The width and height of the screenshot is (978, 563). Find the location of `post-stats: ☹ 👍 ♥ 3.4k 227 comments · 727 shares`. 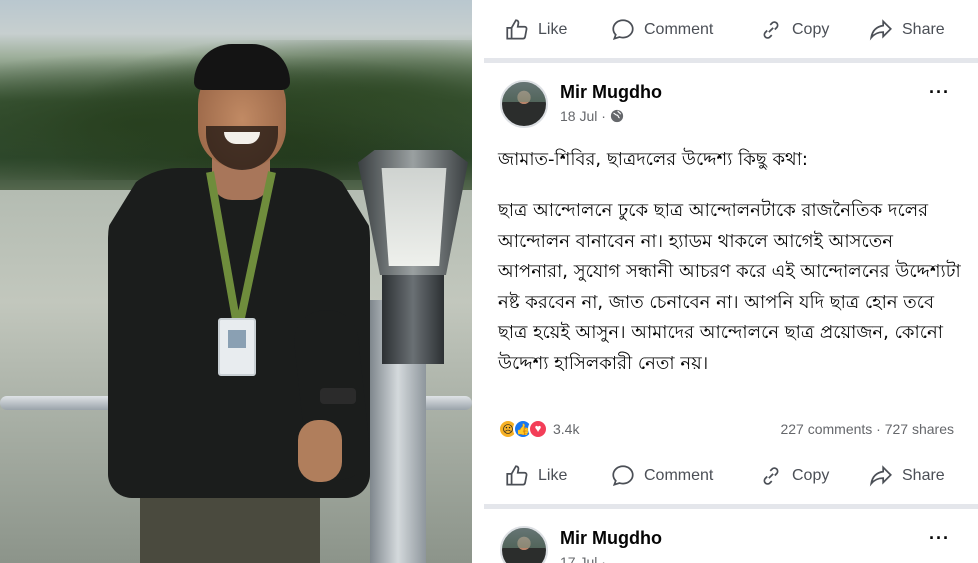

post-stats: ☹ 👍 ♥ 3.4k 227 comments · 727 shares is located at coordinates (726, 429).